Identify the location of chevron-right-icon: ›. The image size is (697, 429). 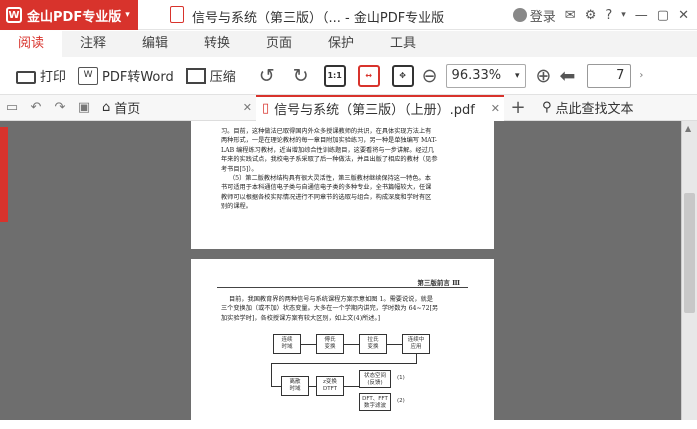
(641, 75).